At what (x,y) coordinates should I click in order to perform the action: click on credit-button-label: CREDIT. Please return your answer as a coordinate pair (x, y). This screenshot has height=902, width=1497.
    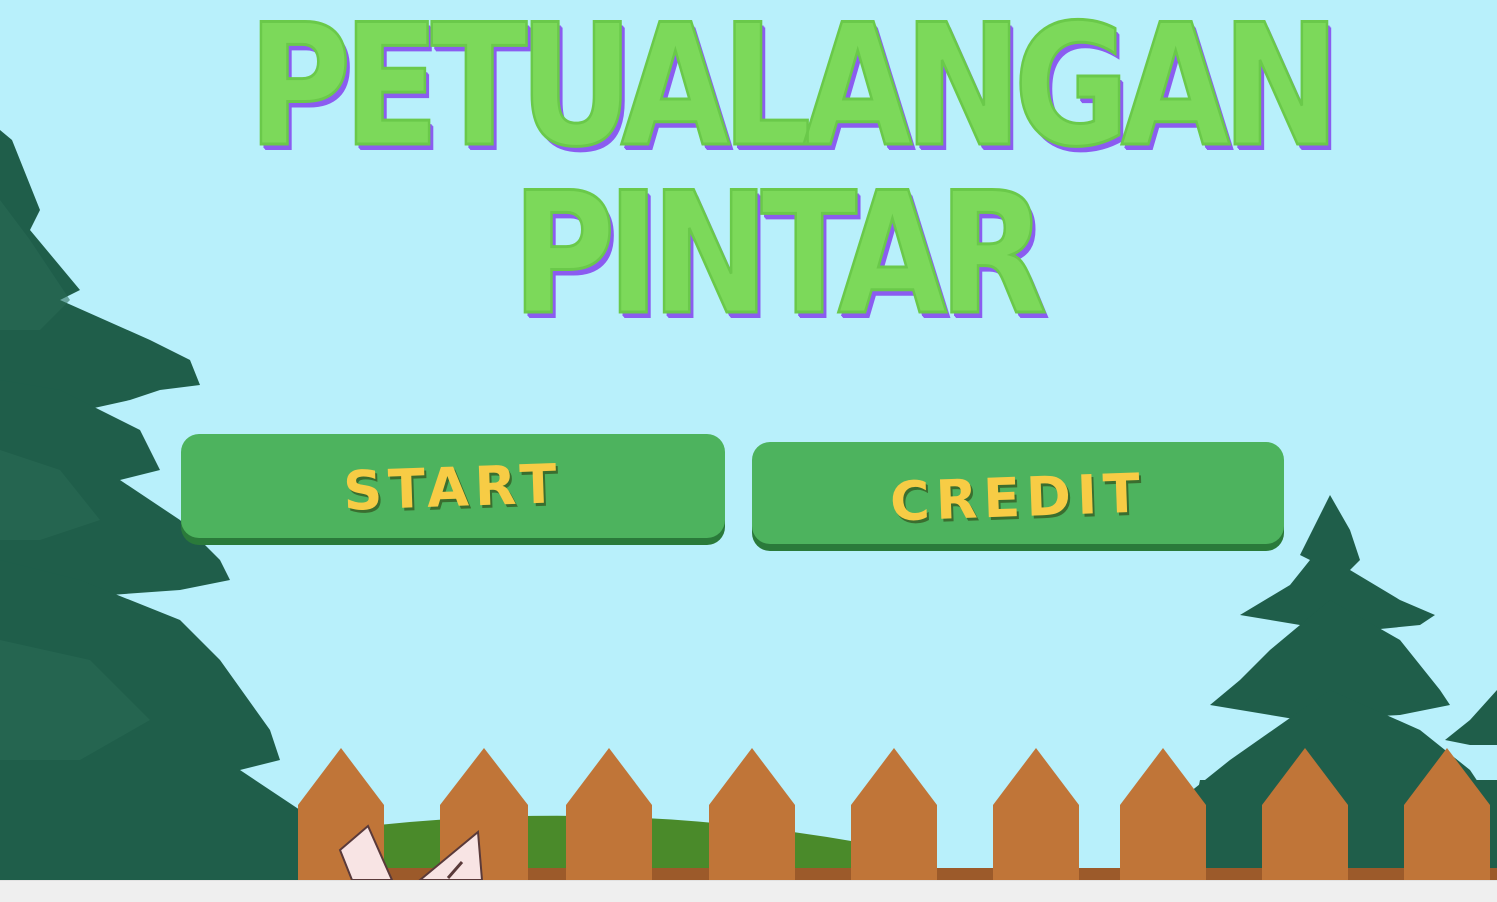
    Looking at the image, I should click on (1018, 497).